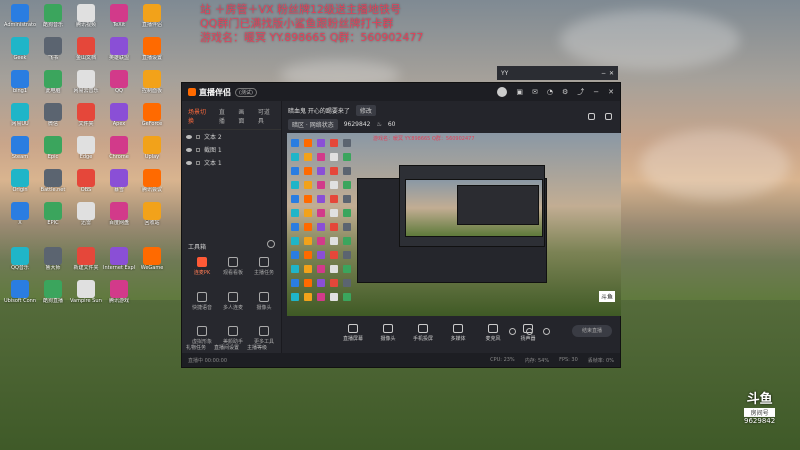 The height and width of the screenshot is (450, 800). What do you see at coordinates (119, 87) in the screenshot?
I see `desktop-icon: QQ` at bounding box center [119, 87].